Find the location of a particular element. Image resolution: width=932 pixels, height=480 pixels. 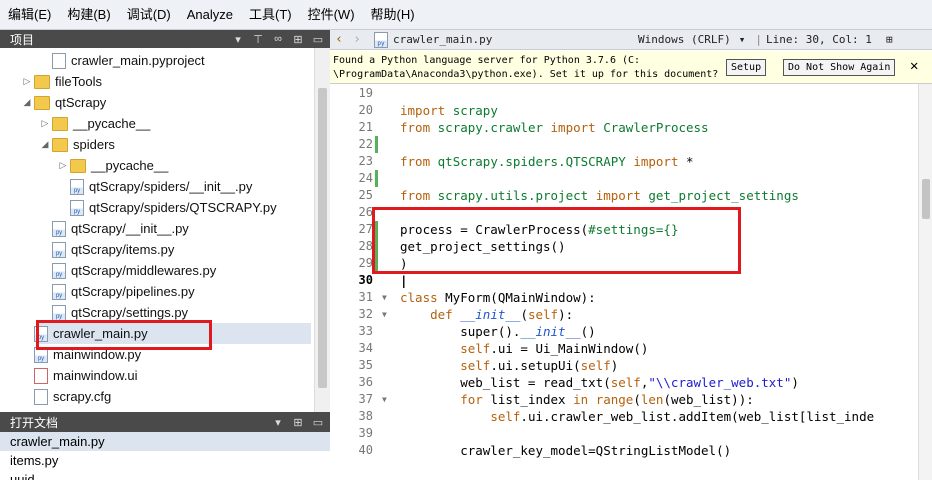

tree-item: py qtScrapy/spiders/__init__.py is located at coordinates (161, 186).